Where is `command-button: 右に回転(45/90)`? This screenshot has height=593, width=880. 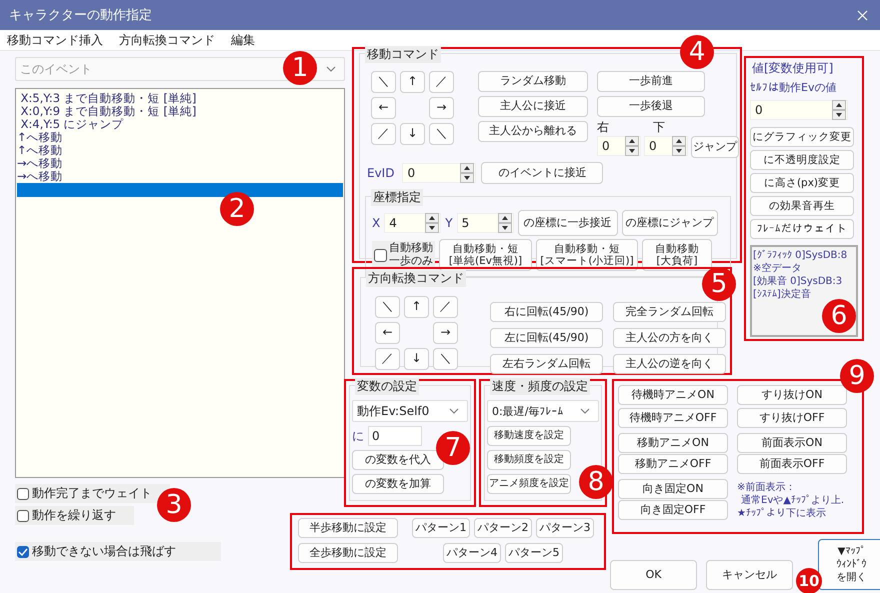
command-button: 右に回転(45/90) is located at coordinates (546, 312).